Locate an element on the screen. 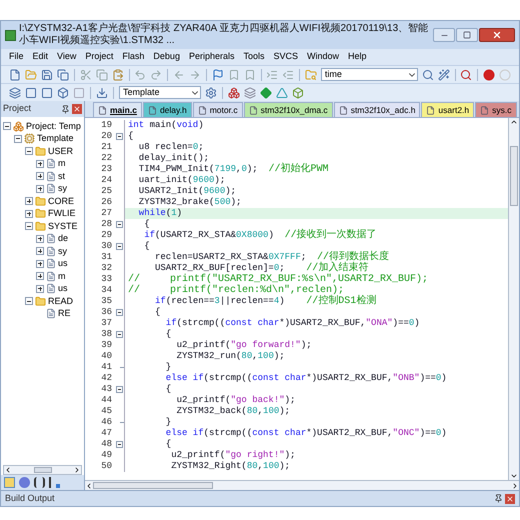 The image size is (520, 520). line-number: 21 is located at coordinates (106, 147).